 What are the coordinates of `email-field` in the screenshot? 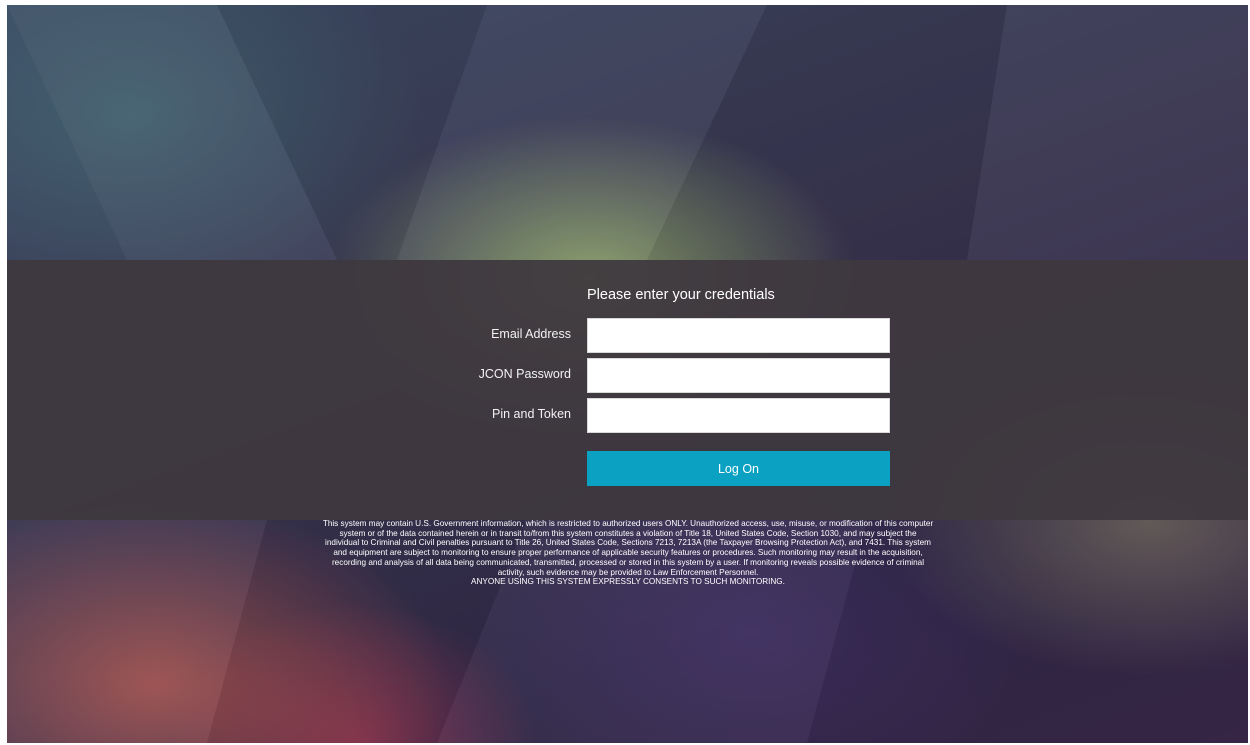 It's located at (738, 335).